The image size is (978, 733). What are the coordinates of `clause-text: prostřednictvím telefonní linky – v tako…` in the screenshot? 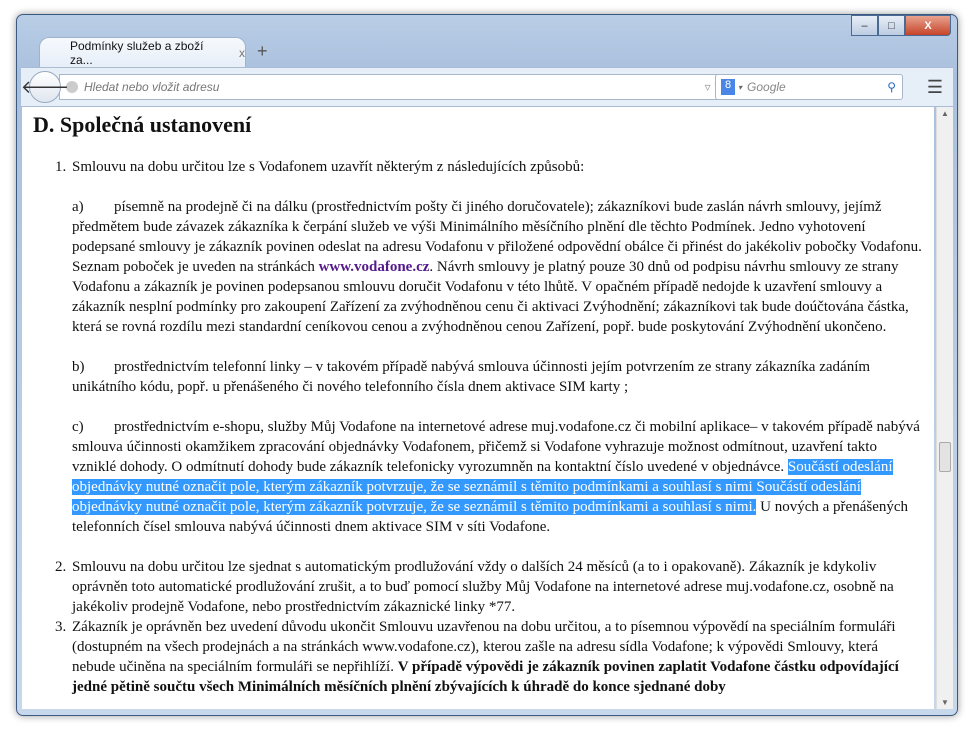 It's located at (471, 377).